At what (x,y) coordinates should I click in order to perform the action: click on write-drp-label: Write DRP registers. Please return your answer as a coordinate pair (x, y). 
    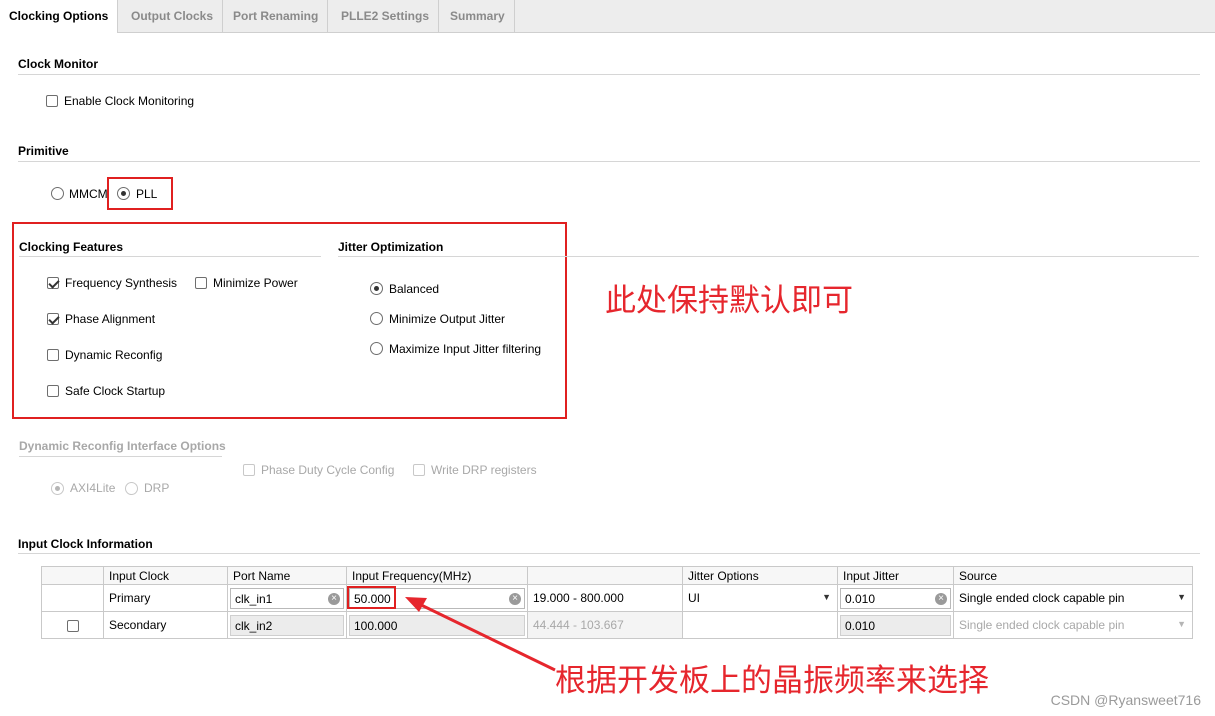
    Looking at the image, I should click on (484, 470).